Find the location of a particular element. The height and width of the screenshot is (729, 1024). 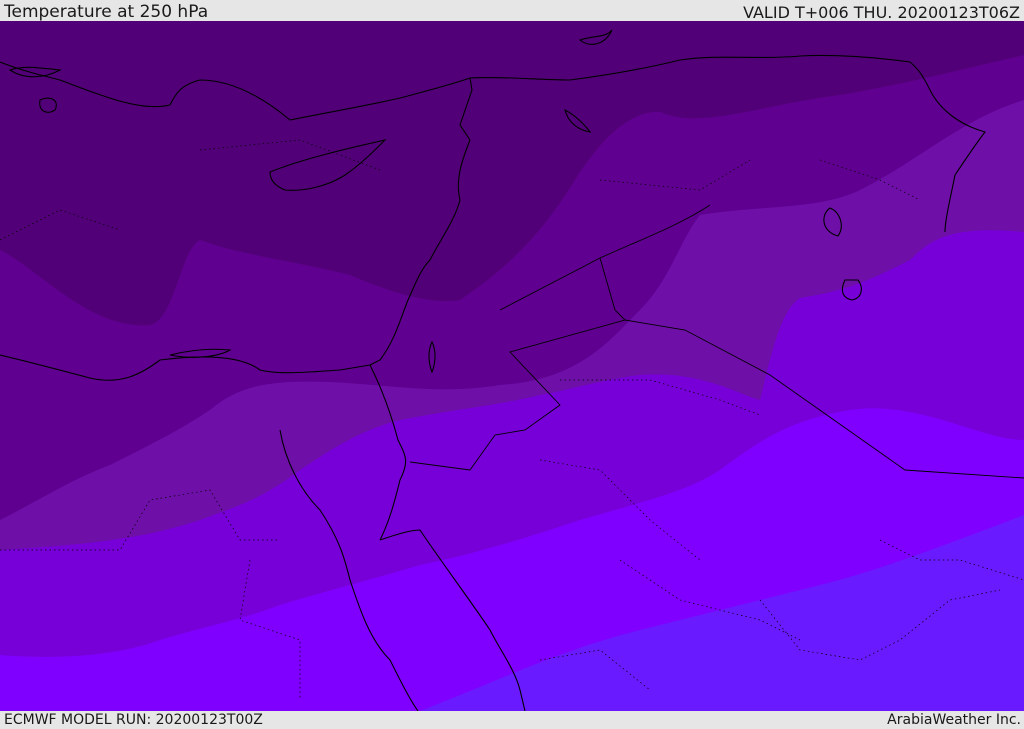

map-title: Temperature at 250 hPa is located at coordinates (106, 12).